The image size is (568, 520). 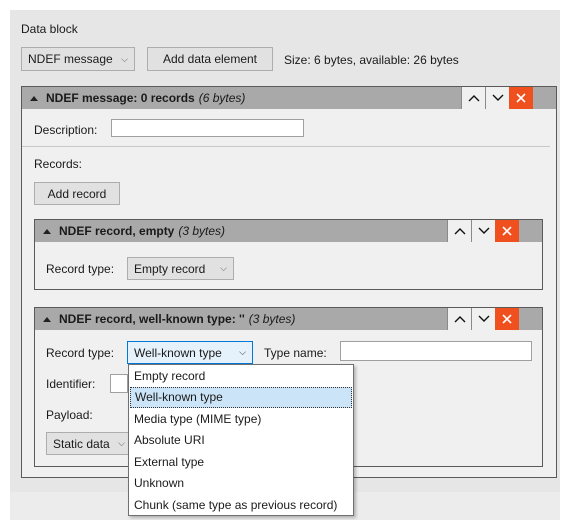 What do you see at coordinates (210, 59) in the screenshot?
I see `add-data-element-button: Add data element` at bounding box center [210, 59].